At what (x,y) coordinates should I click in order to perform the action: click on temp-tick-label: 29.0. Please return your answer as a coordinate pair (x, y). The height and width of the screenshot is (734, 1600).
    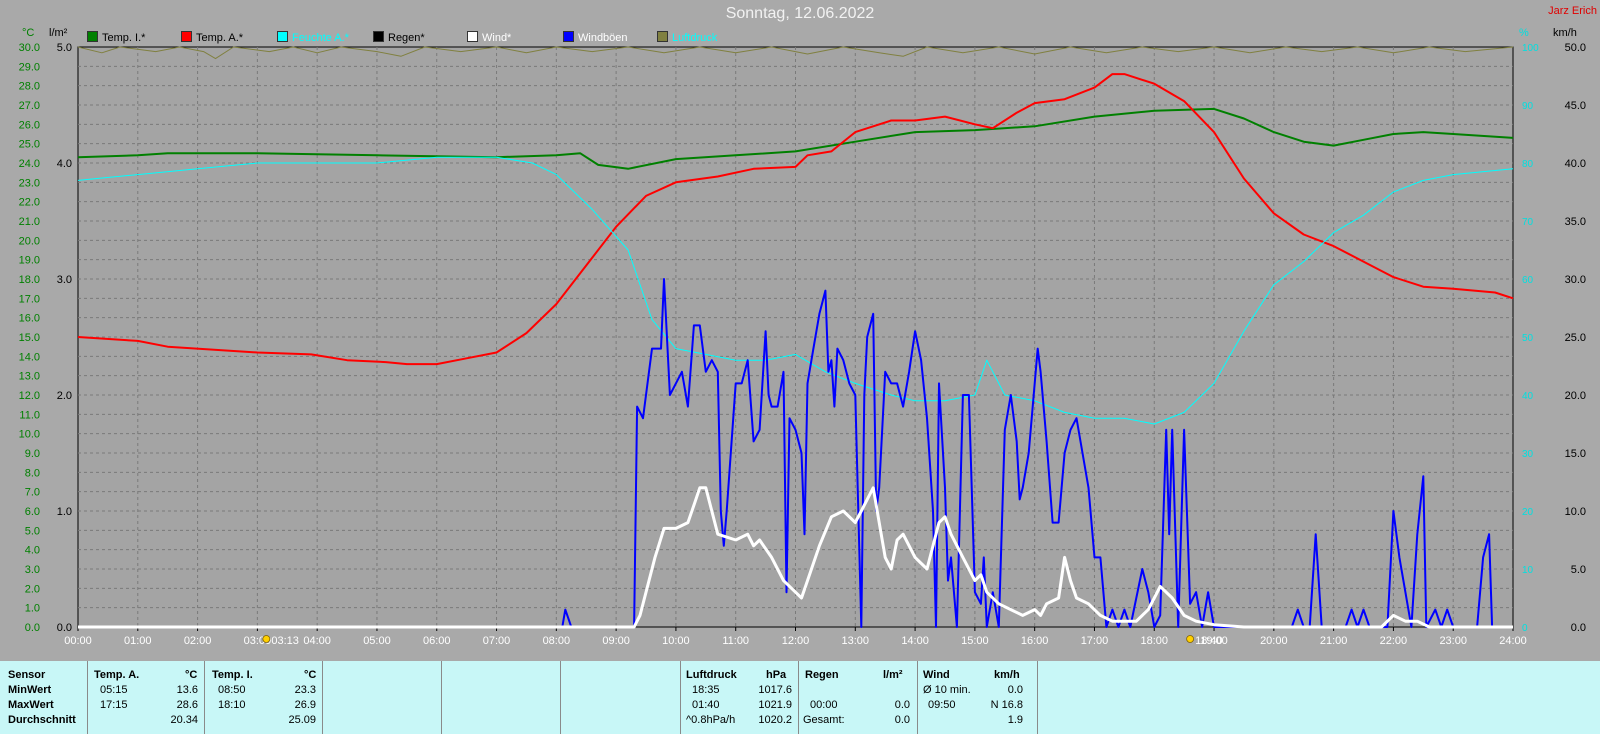
    Looking at the image, I should click on (29, 67).